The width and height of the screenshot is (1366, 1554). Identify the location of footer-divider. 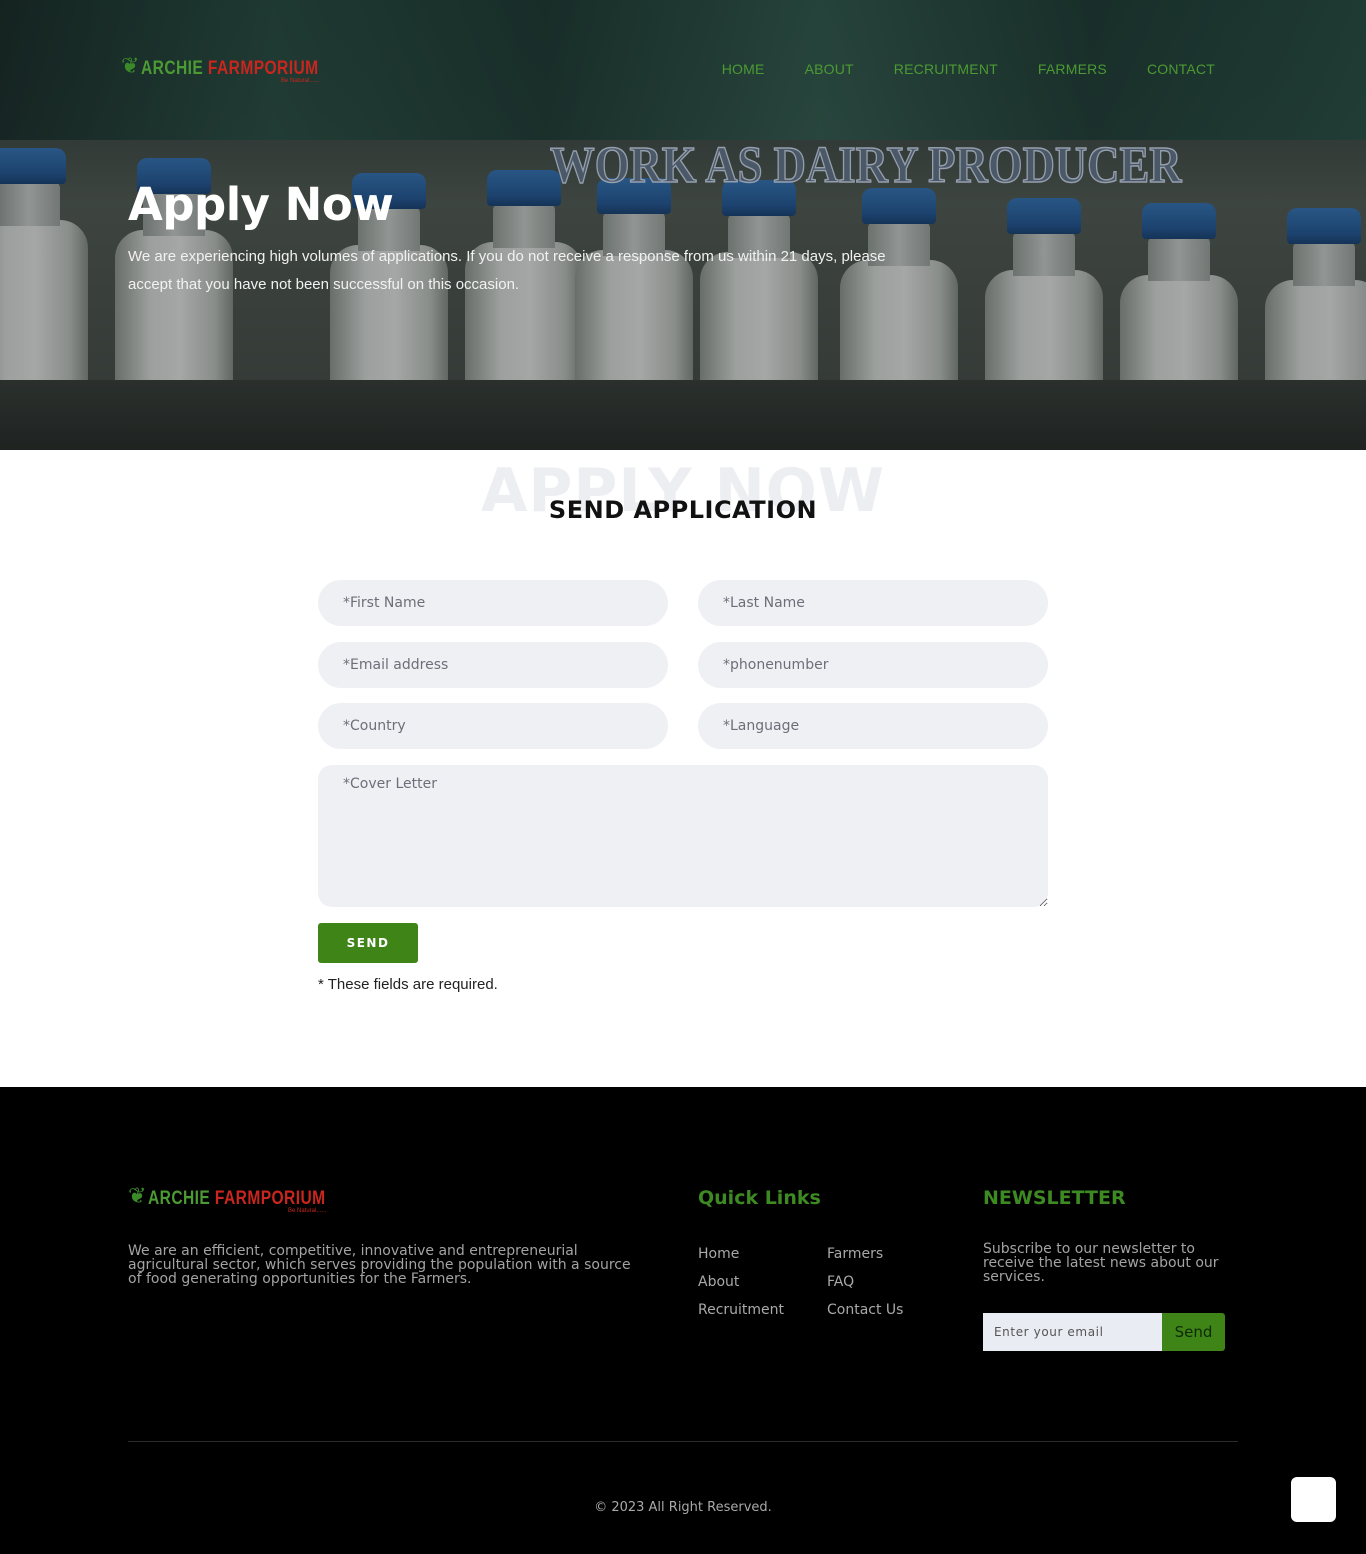
(683, 1441).